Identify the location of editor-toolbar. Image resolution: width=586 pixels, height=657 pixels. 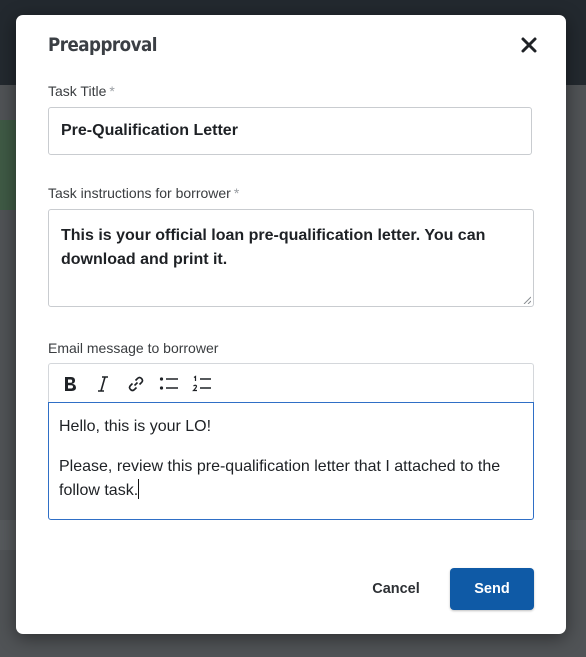
(291, 383).